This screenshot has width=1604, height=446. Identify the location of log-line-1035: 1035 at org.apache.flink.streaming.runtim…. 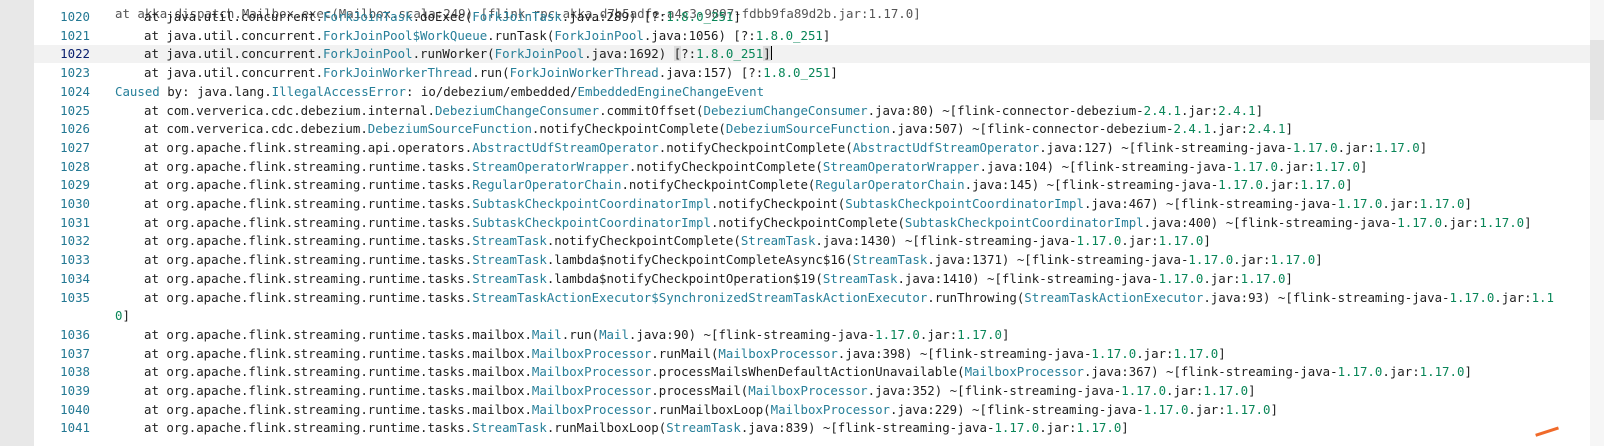
(819, 298).